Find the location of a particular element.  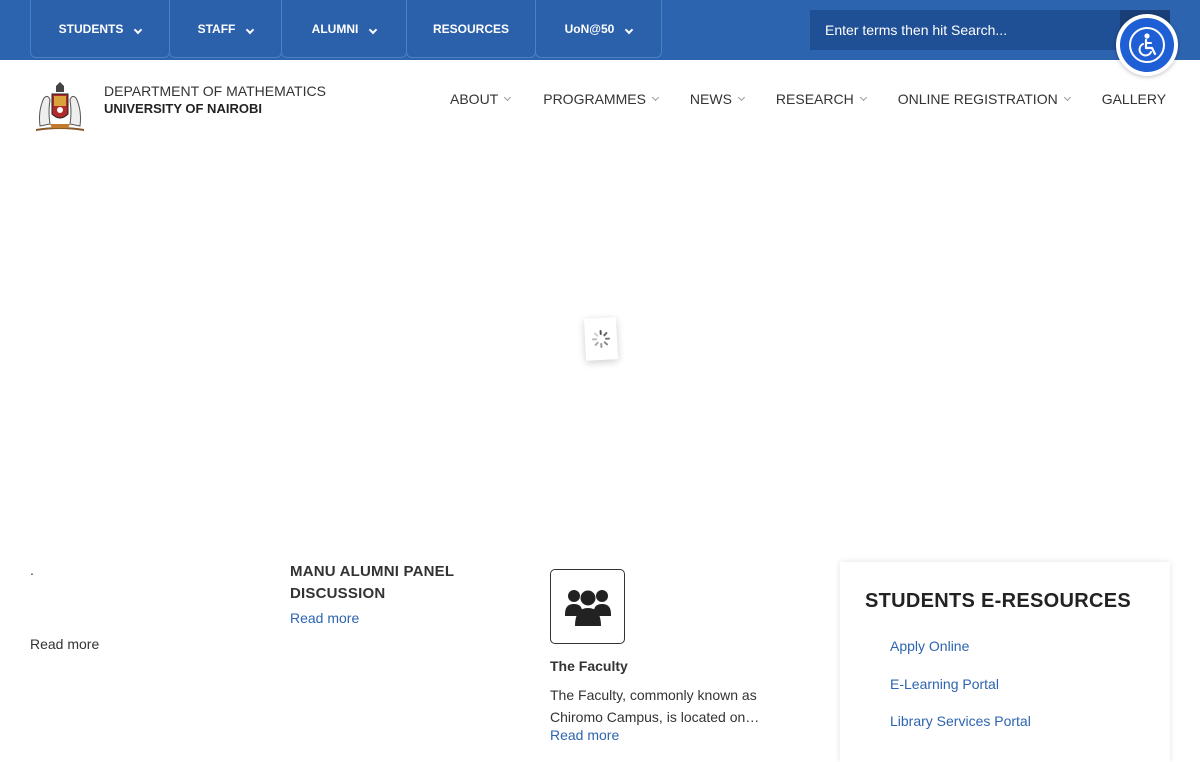

nav-label: NEWS is located at coordinates (711, 99).